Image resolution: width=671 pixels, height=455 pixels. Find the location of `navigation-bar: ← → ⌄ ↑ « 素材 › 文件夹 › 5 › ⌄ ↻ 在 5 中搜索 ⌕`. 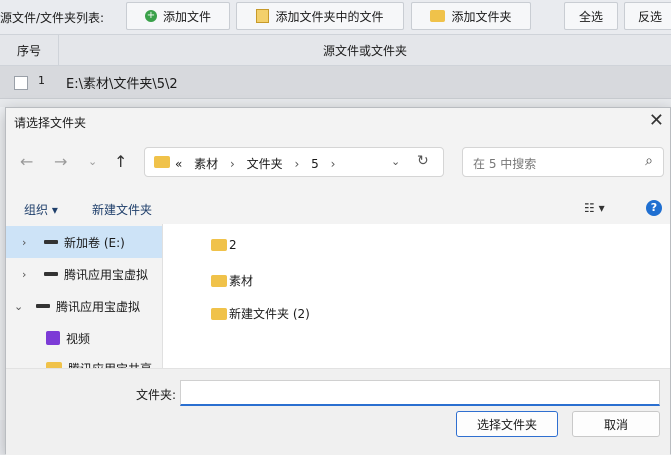

navigation-bar: ← → ⌄ ↑ « 素材 › 文件夹 › 5 › ⌄ ↻ 在 5 中搜索 ⌕ is located at coordinates (338, 163).